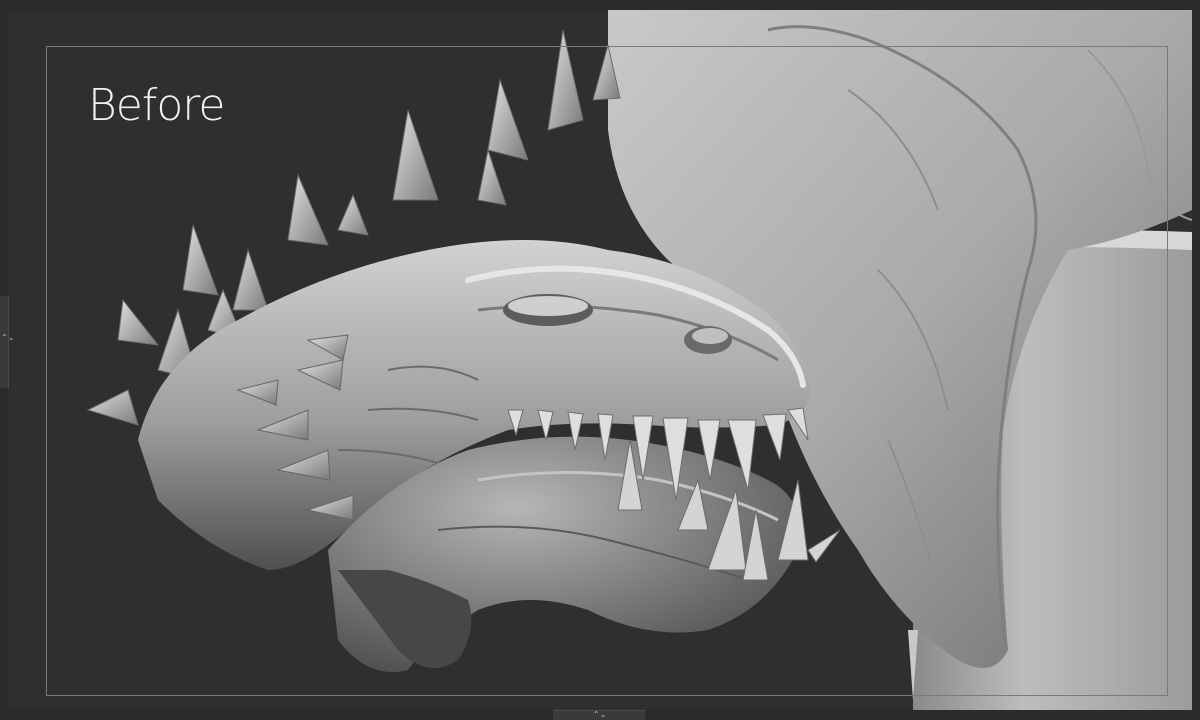 The image size is (1200, 720). I want to click on left-panel-handle: ⌃⌄, so click(7, 342).